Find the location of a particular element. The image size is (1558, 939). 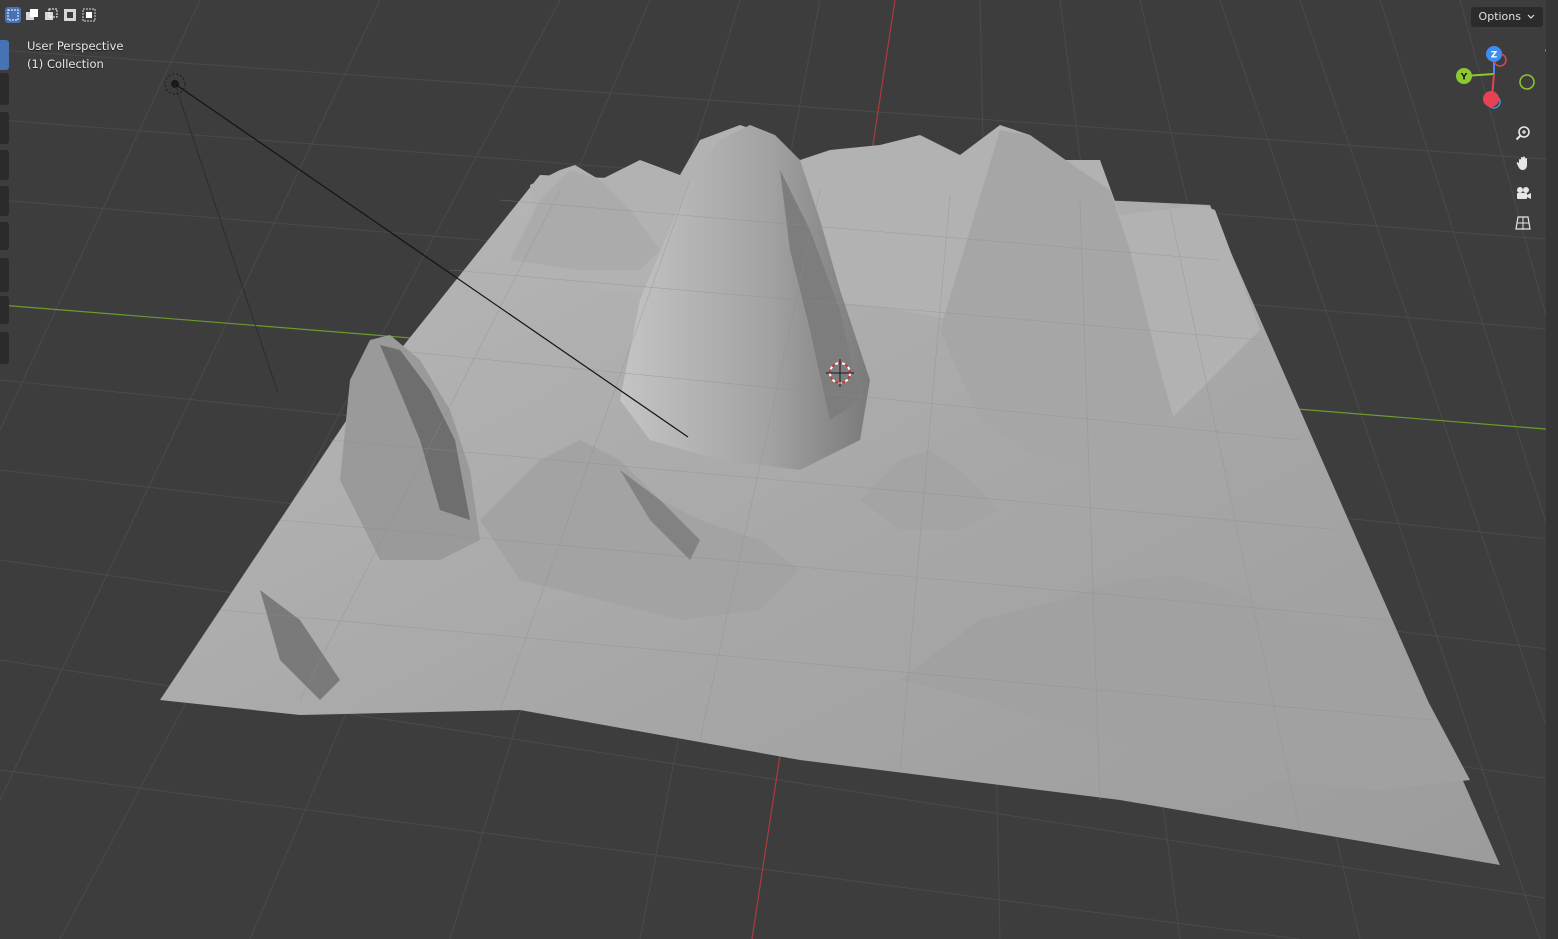

chevron-down-icon is located at coordinates (1531, 17).